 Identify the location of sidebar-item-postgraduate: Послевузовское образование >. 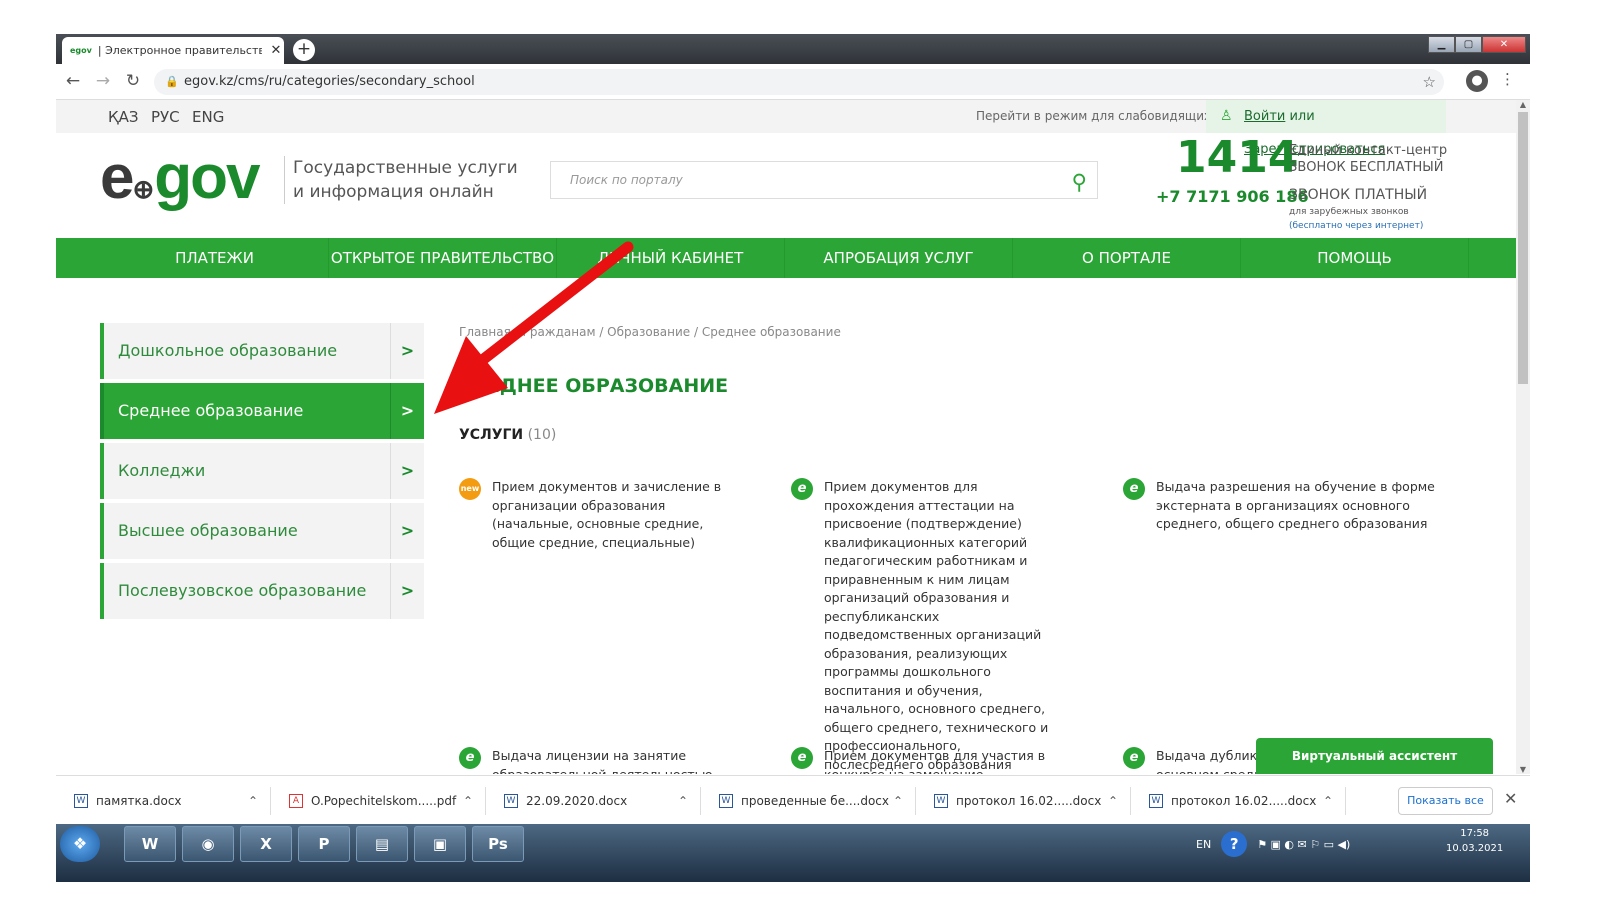
(262, 591).